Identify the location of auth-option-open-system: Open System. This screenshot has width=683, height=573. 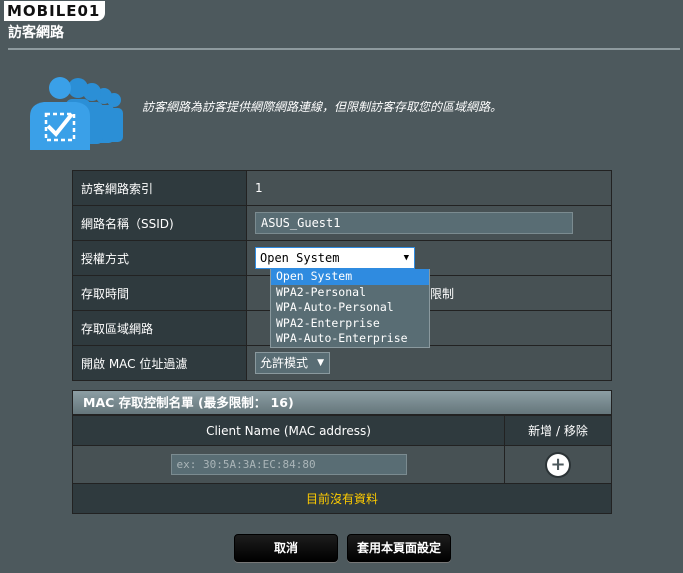
(350, 277).